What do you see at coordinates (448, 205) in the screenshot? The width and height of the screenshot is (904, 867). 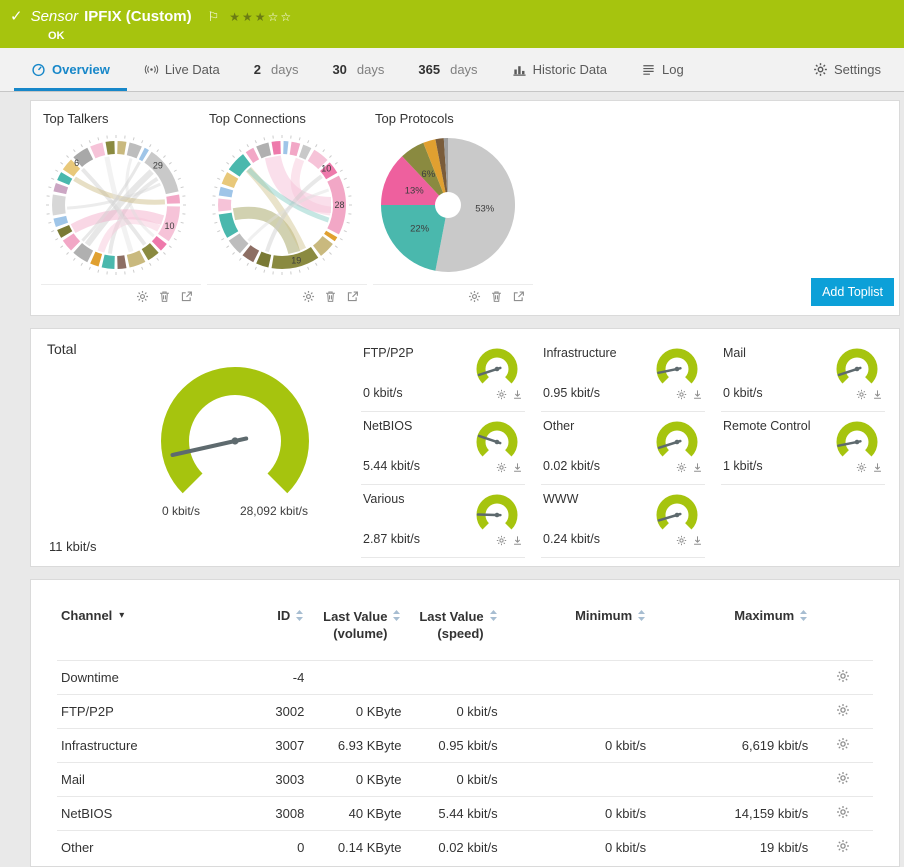 I see `top-protocols-chart-area: 53%22%13%6%` at bounding box center [448, 205].